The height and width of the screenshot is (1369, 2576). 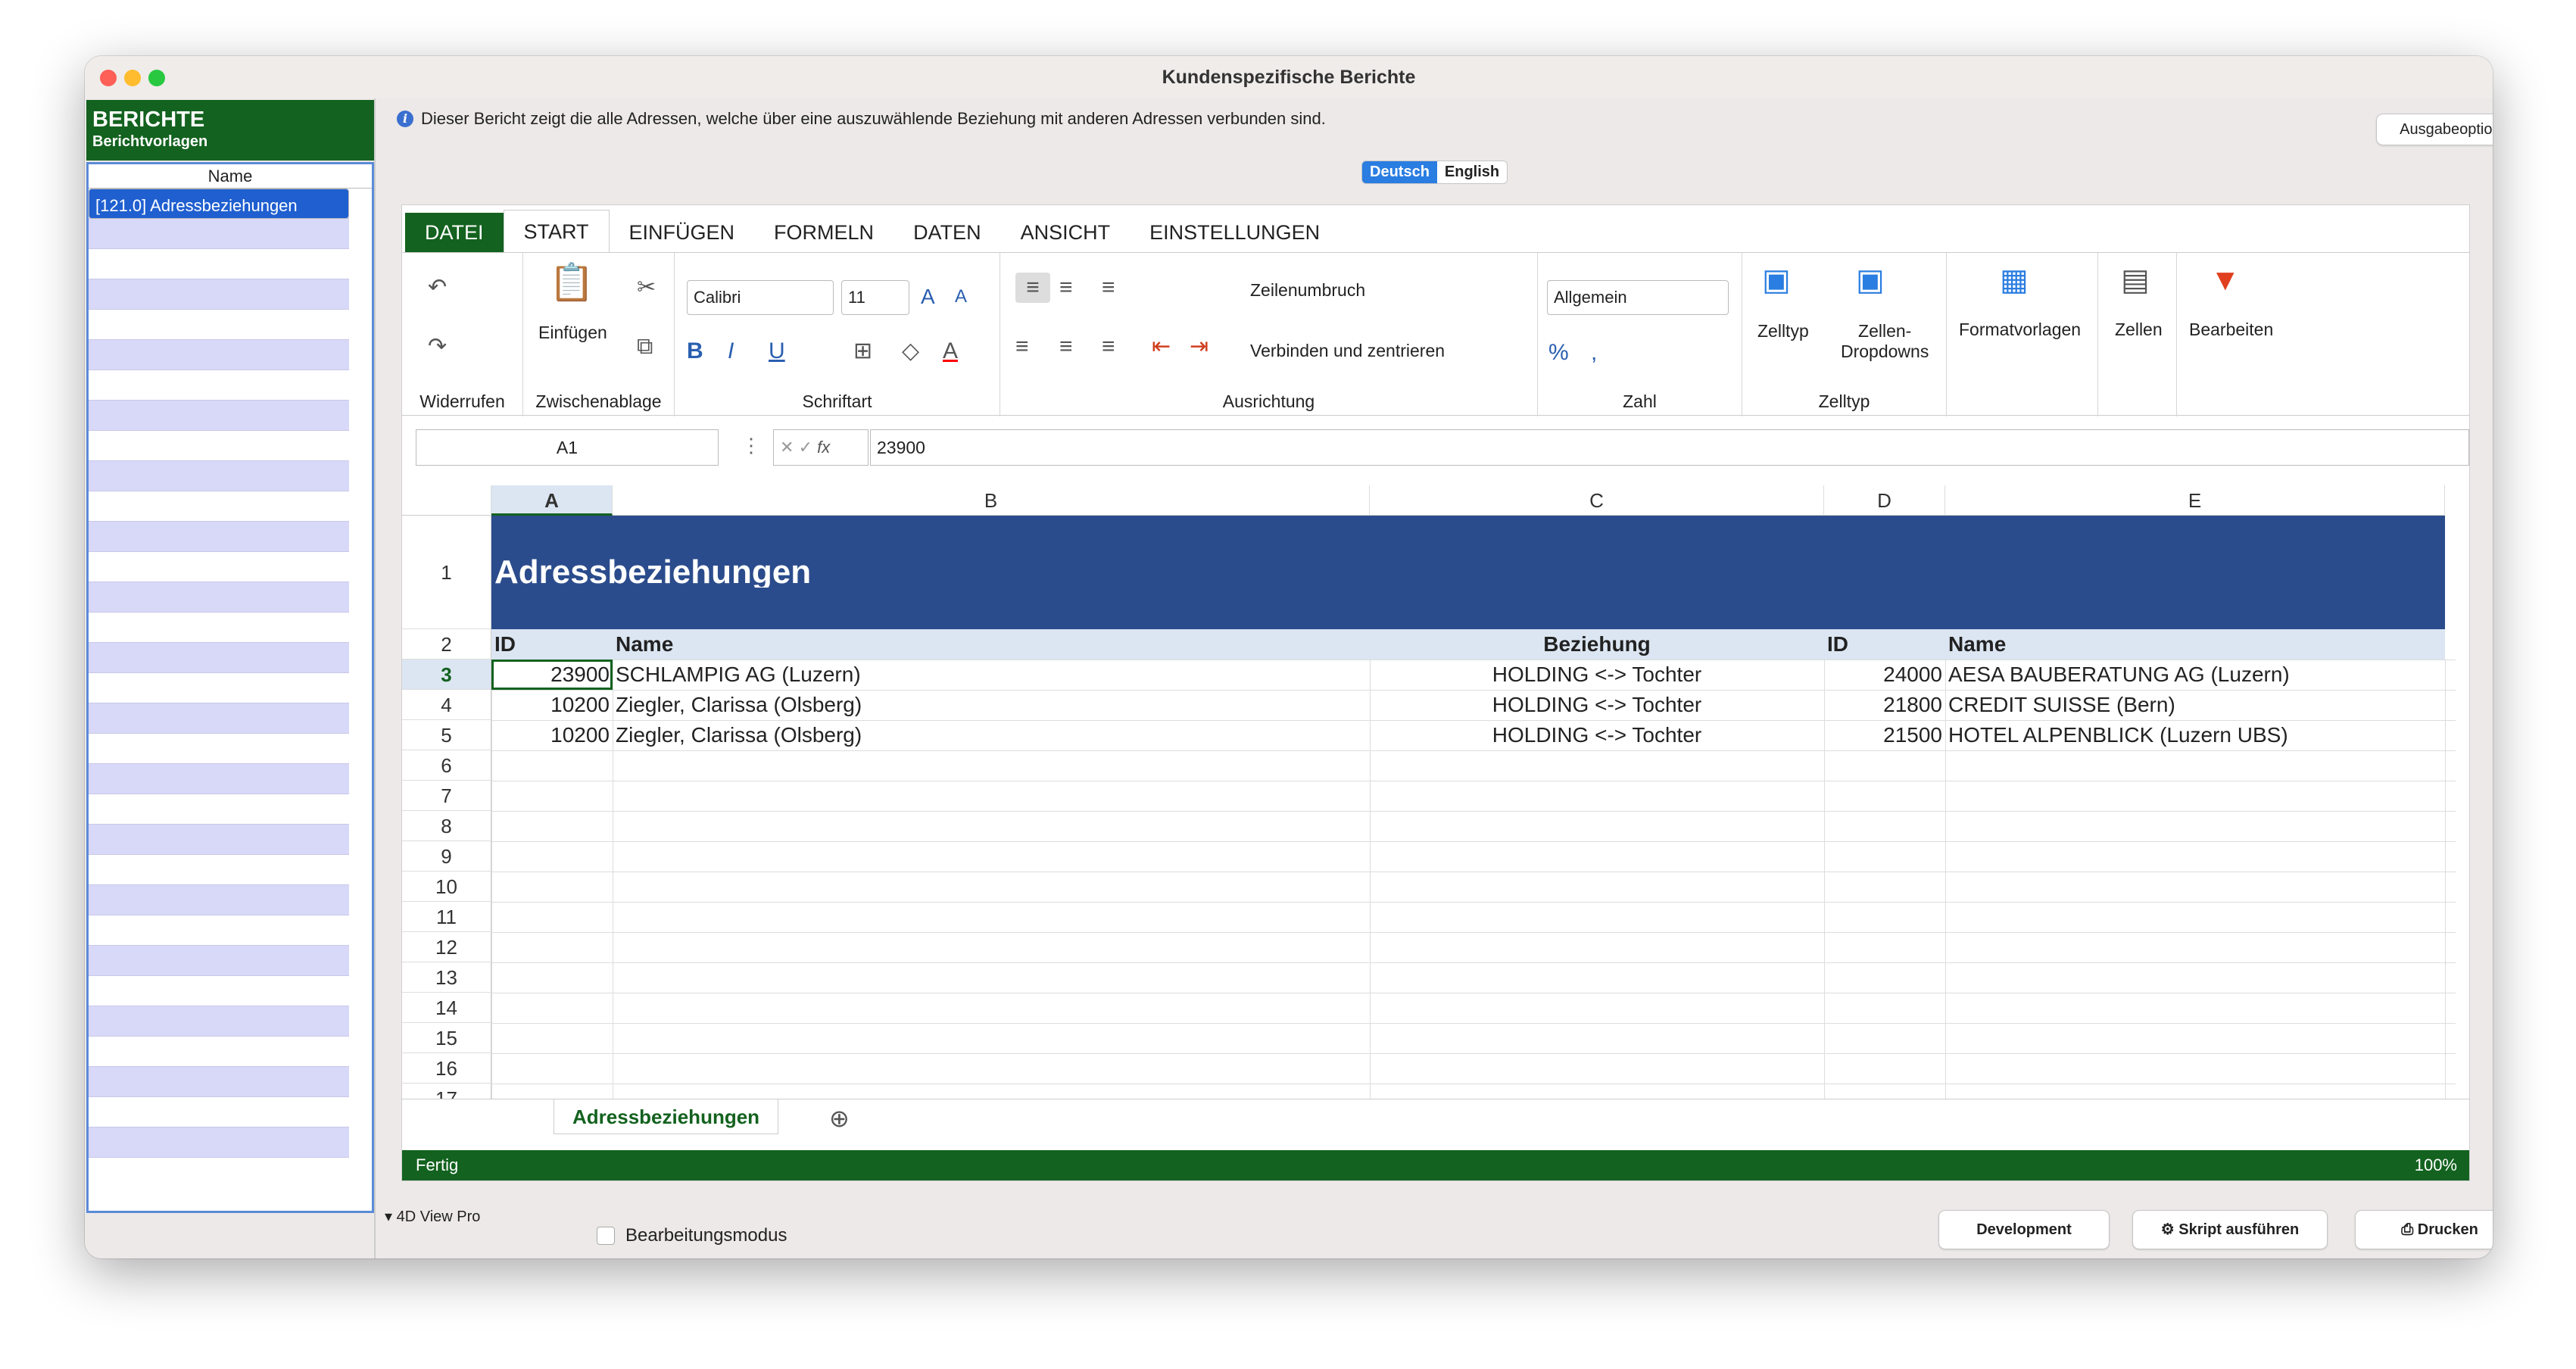 What do you see at coordinates (219, 204) in the screenshot?
I see `list-item: [121.0] Adressbeziehungen` at bounding box center [219, 204].